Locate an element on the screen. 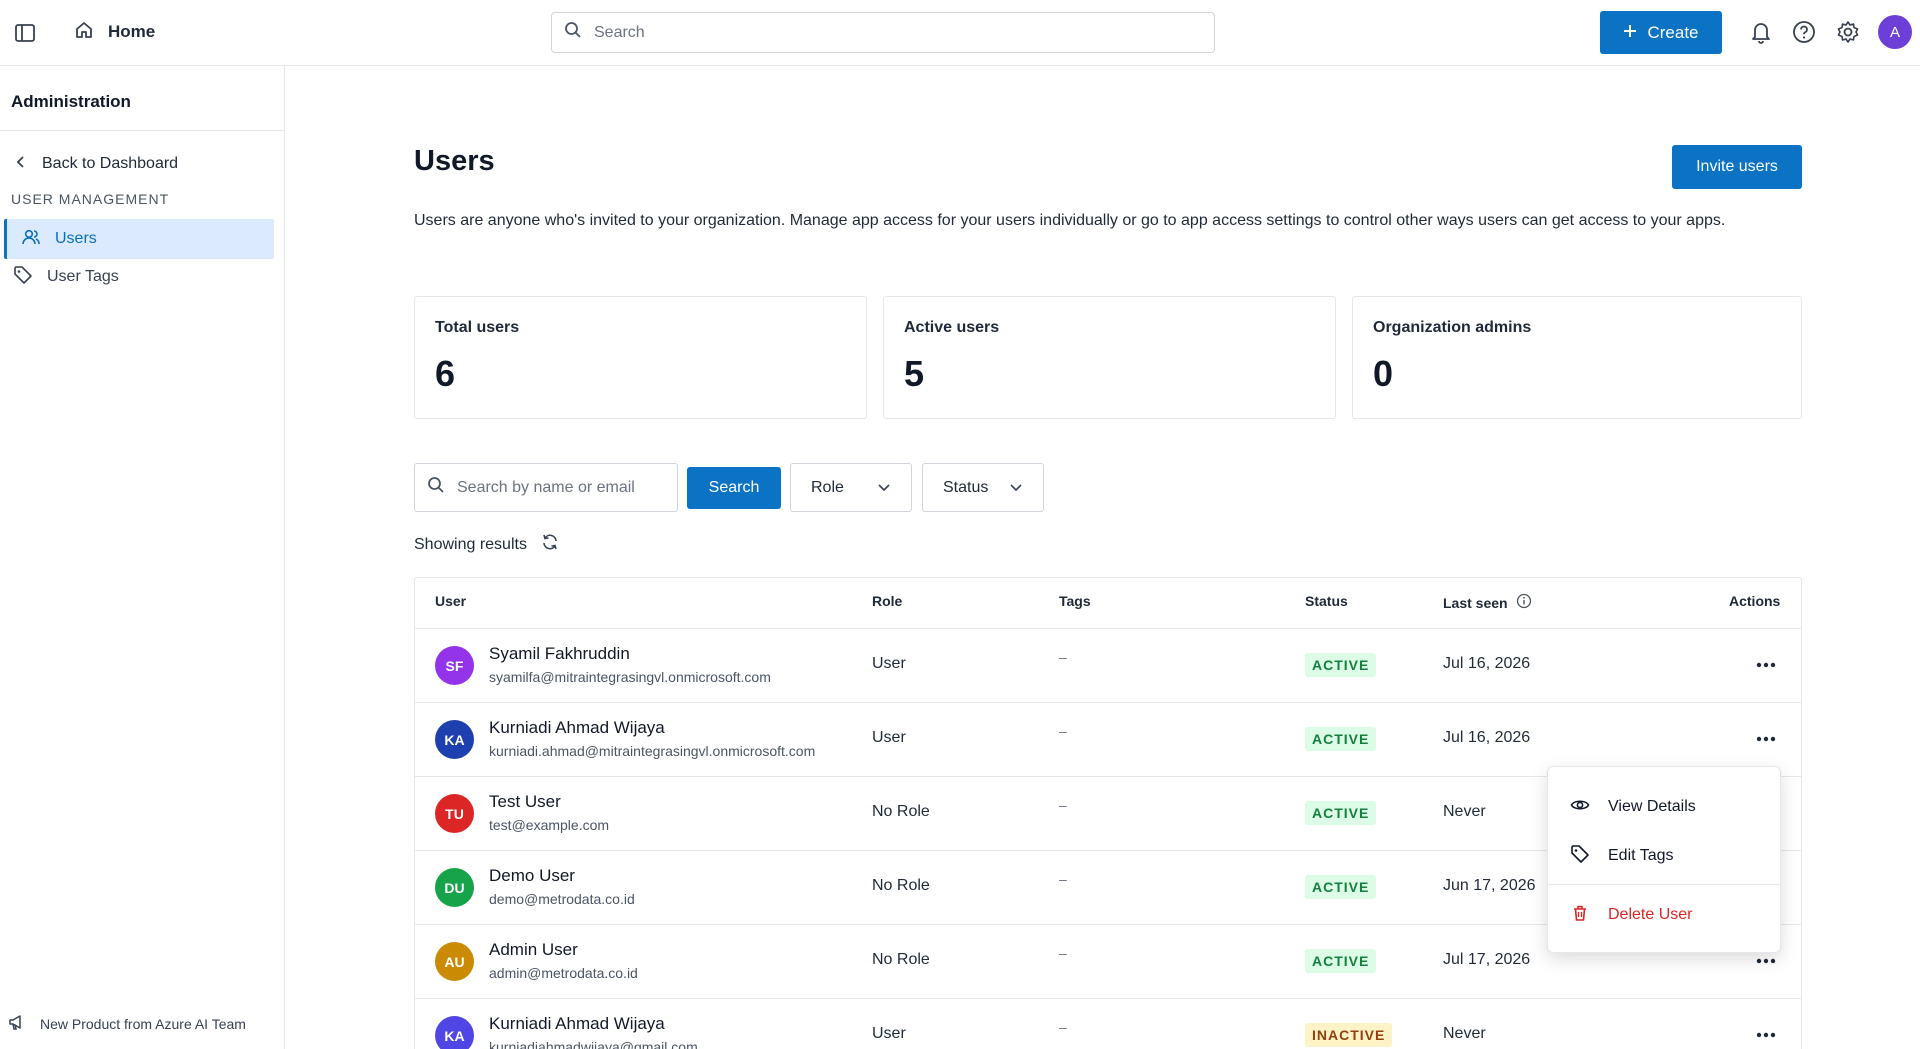 This screenshot has height=1049, width=1920. help-icon is located at coordinates (1804, 32).